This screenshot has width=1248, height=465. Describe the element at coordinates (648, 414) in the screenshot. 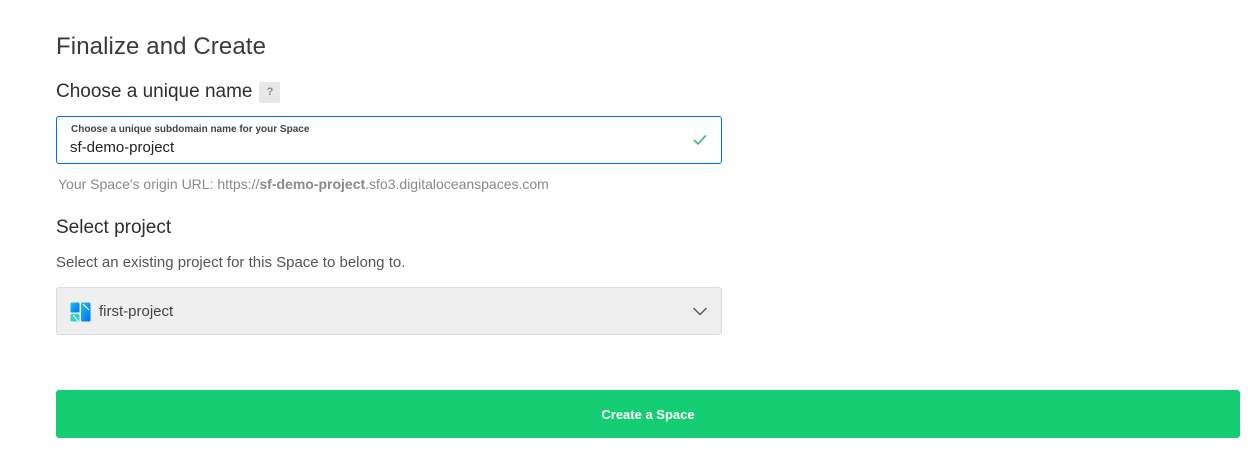

I see `create-space-button: Create a Space` at that location.